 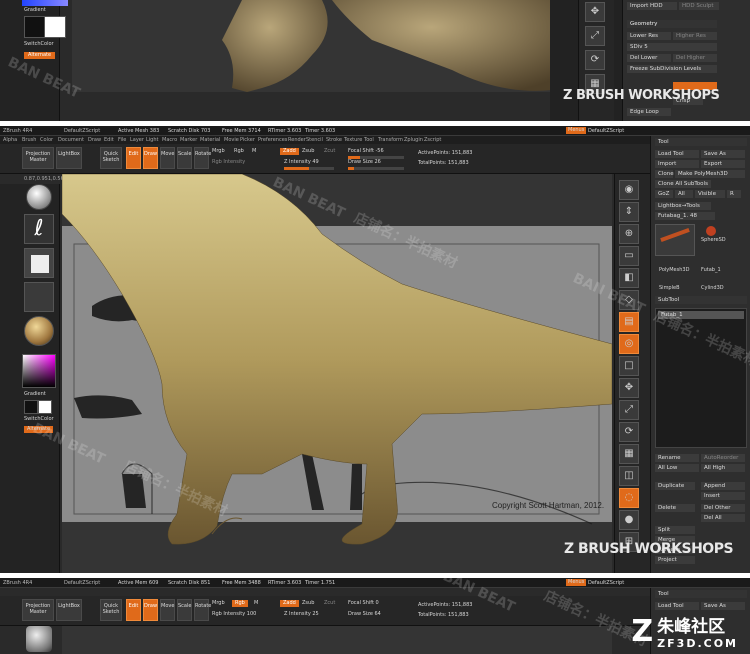 What do you see at coordinates (39, 331) in the screenshot?
I see `material-icon` at bounding box center [39, 331].